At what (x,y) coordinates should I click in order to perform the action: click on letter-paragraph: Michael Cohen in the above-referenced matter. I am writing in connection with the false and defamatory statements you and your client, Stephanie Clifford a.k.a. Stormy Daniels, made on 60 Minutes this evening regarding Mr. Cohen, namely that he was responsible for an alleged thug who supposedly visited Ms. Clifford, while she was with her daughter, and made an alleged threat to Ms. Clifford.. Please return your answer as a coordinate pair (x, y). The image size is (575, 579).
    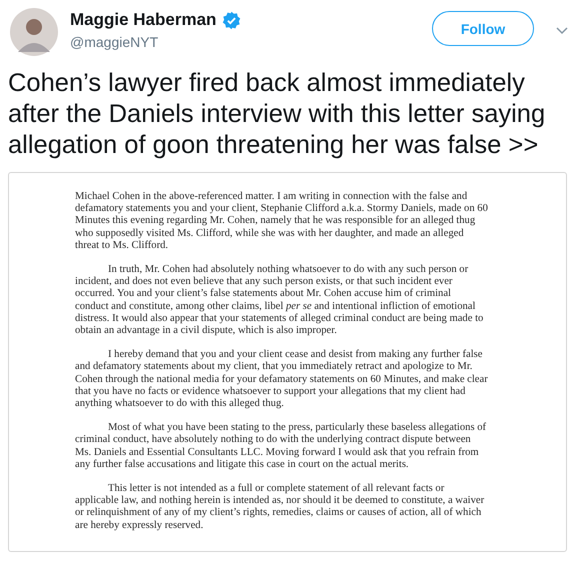
    Looking at the image, I should click on (282, 221).